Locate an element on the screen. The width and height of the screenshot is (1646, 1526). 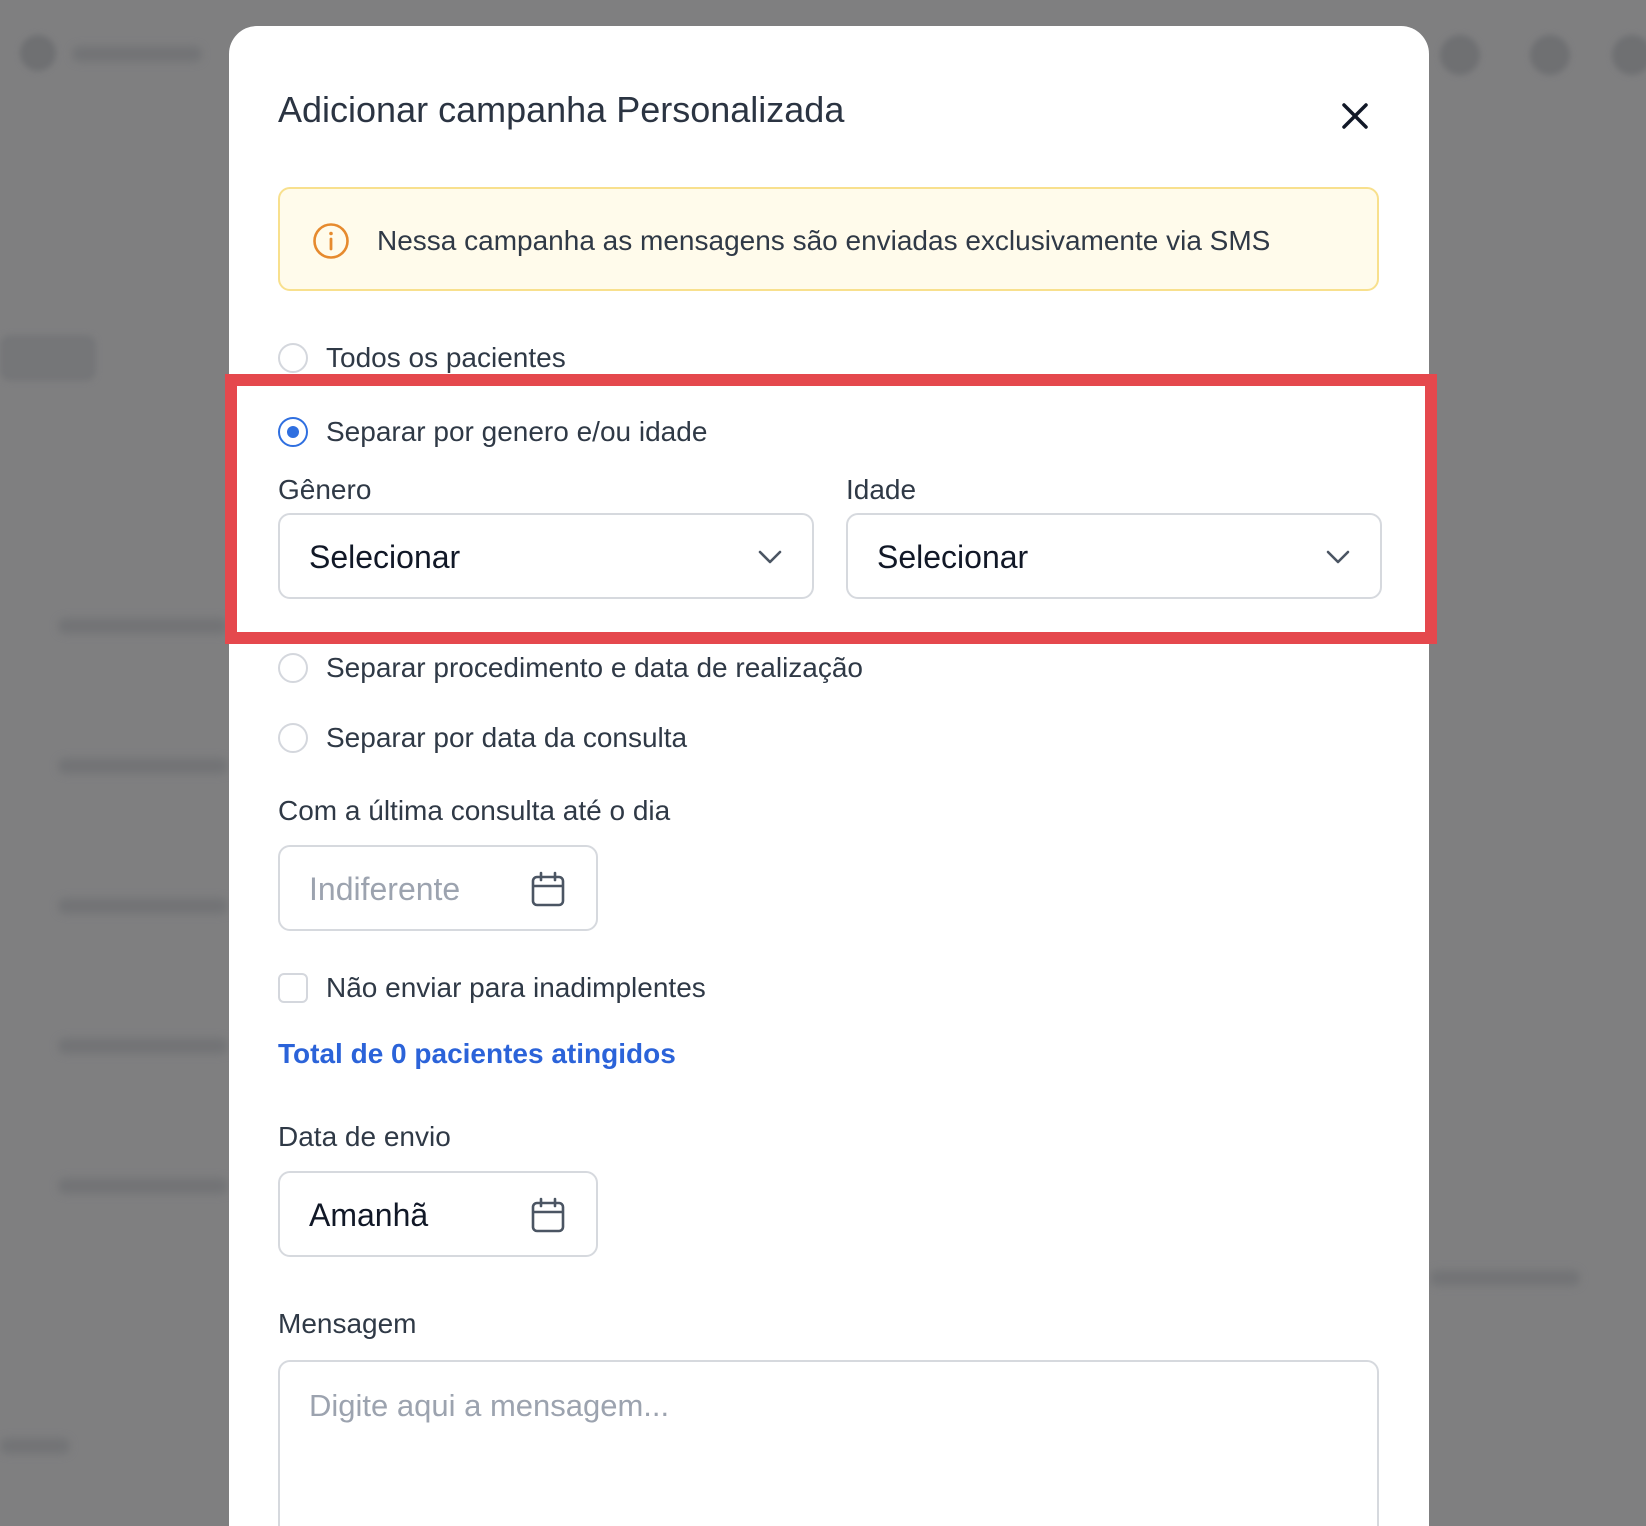
close-icon is located at coordinates (1355, 116).